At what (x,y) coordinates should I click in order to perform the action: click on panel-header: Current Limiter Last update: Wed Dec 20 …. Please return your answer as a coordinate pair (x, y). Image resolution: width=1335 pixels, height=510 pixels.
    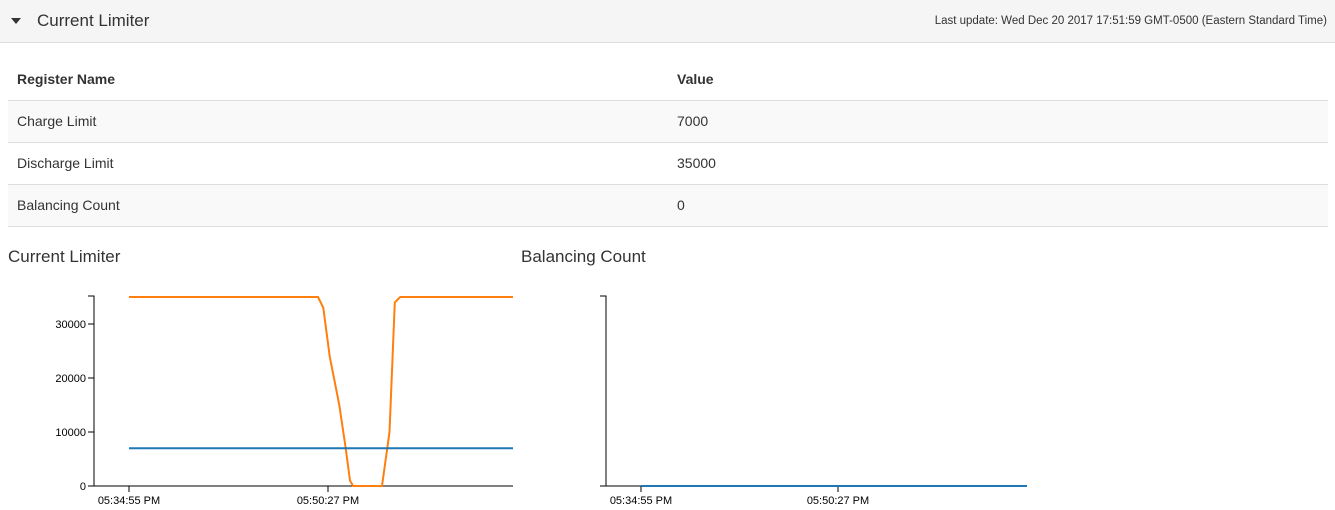
    Looking at the image, I should click on (667, 21).